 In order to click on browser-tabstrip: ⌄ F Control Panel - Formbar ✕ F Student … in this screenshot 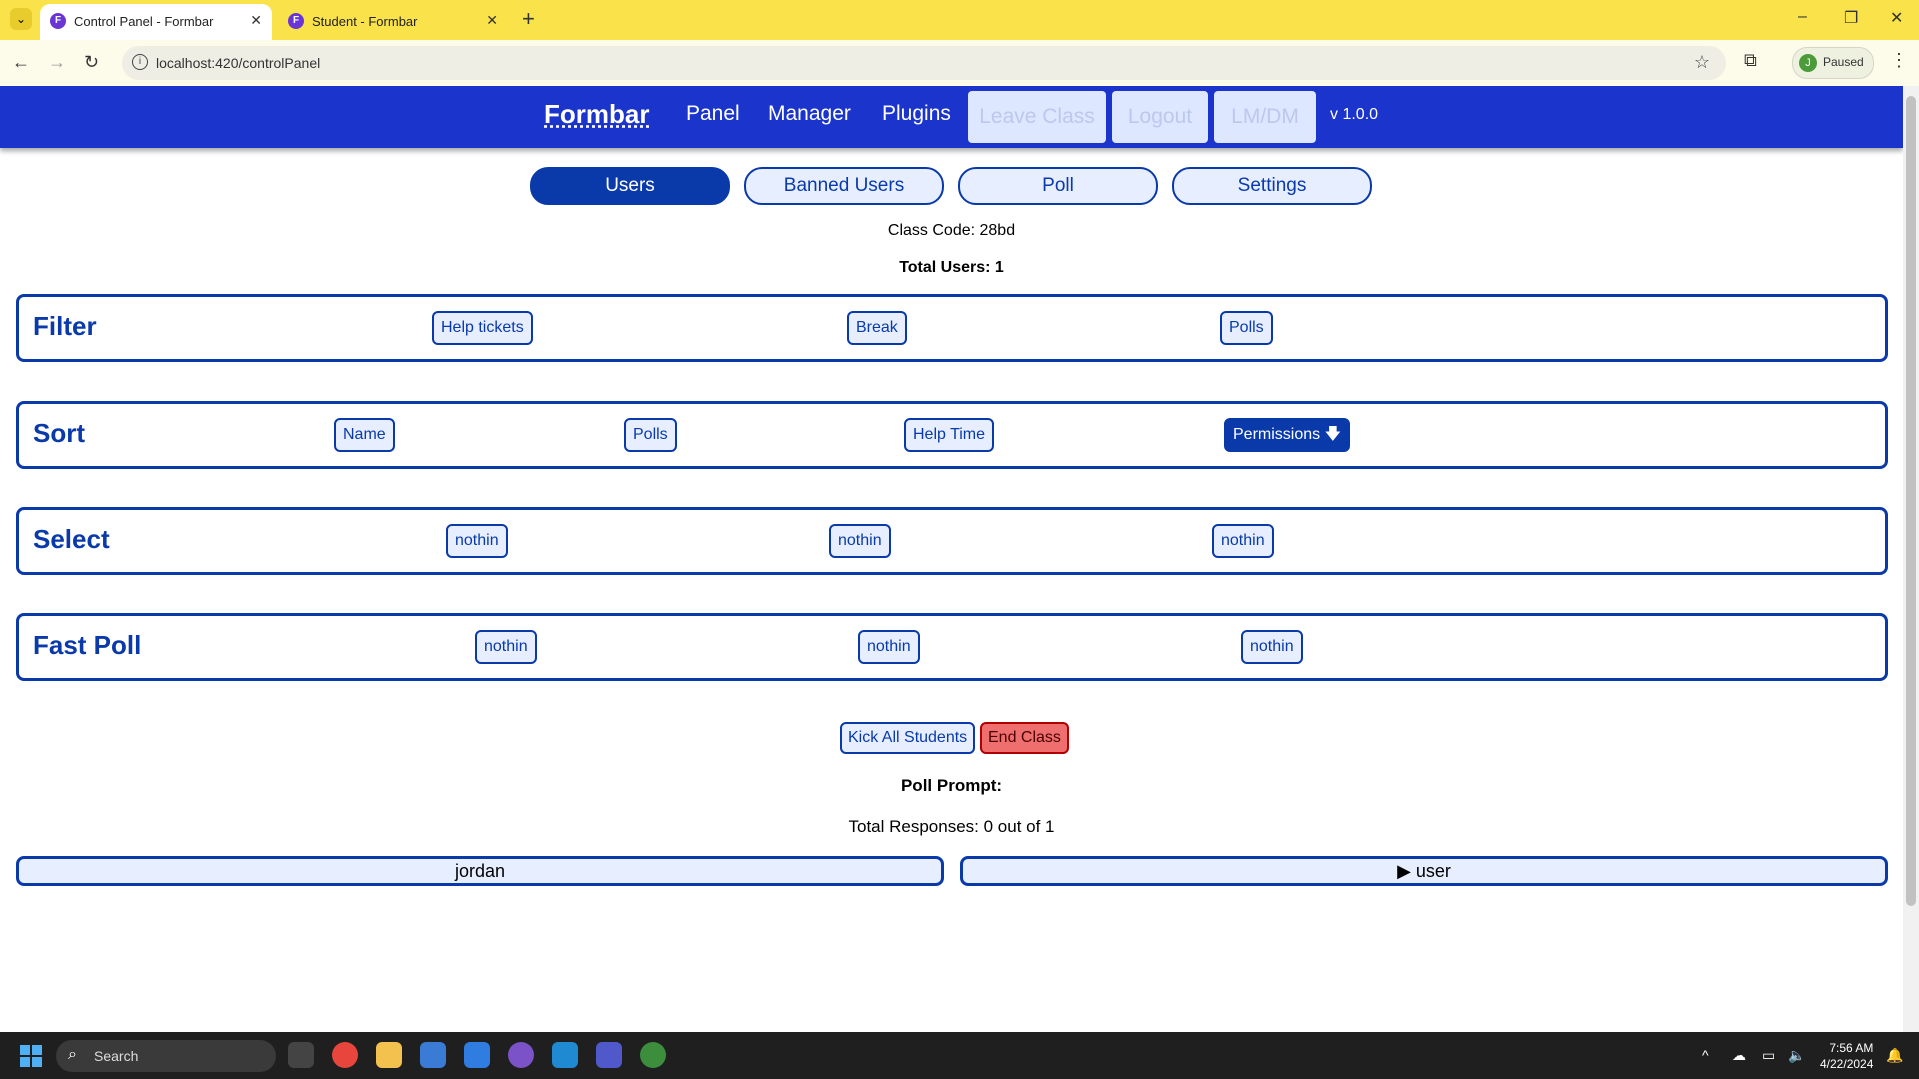, I will do `click(959, 20)`.